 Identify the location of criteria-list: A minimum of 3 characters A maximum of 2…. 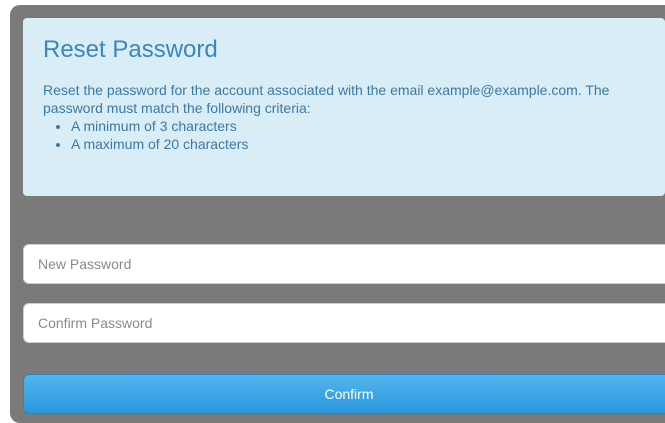
(344, 135).